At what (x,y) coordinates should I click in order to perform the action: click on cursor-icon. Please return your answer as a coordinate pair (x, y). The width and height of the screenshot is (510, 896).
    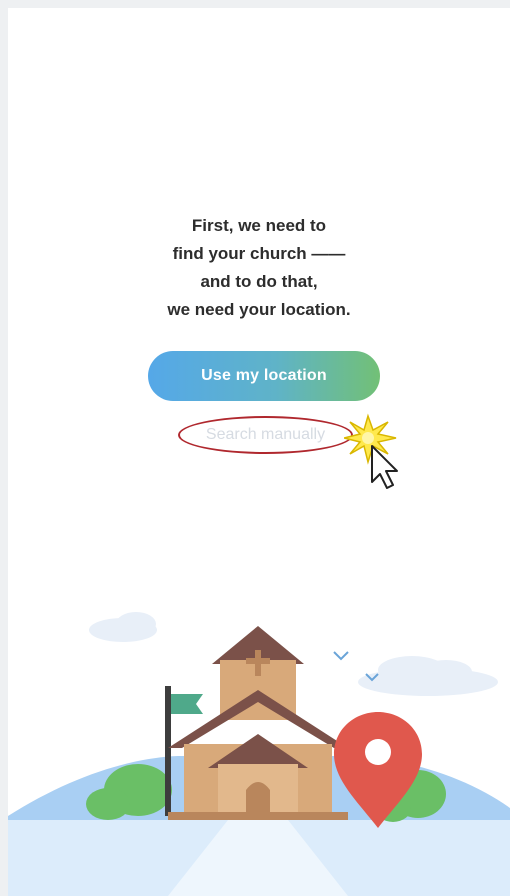
    Looking at the image, I should click on (371, 451).